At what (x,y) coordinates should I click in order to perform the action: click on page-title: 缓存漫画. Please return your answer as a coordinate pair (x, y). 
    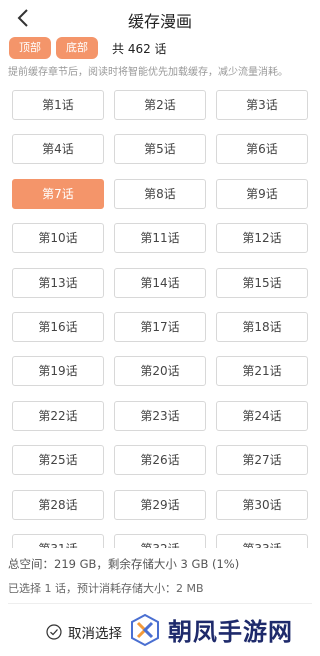
    Looking at the image, I should click on (159, 21).